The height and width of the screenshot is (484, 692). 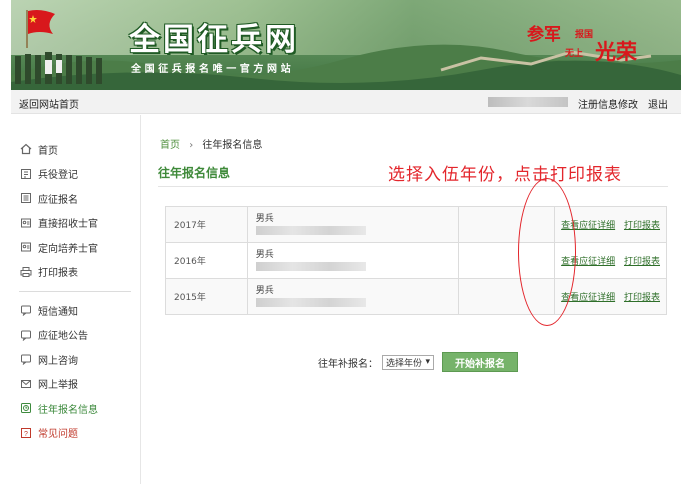 I want to click on sidebar-item-label: 网上举报, so click(x=58, y=386).